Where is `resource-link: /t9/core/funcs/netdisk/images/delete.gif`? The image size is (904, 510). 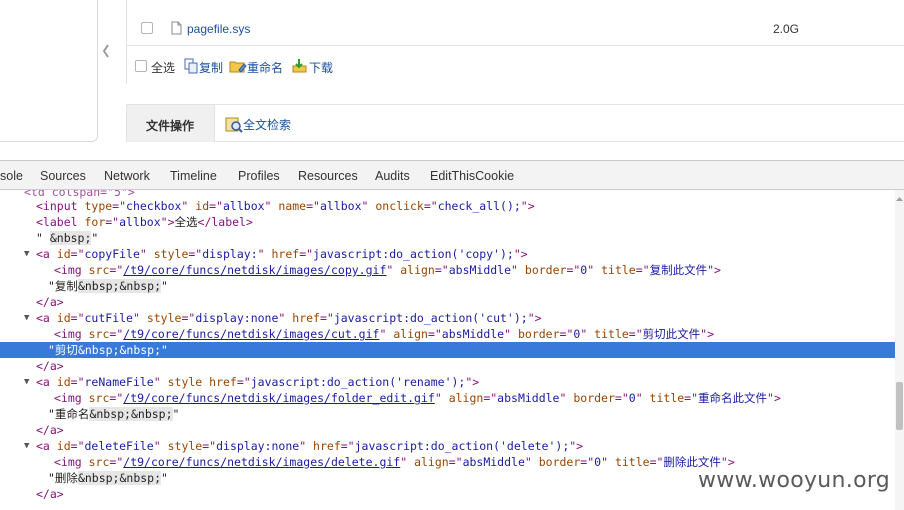 resource-link: /t9/core/funcs/netdisk/images/delete.gif is located at coordinates (261, 462).